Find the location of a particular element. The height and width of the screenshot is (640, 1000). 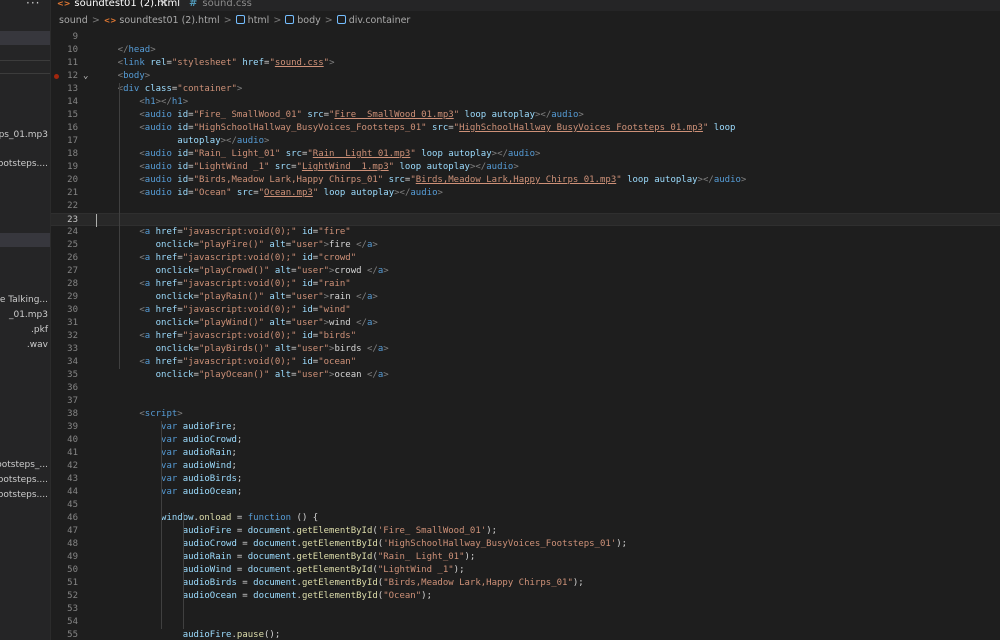

explorer-file-item: ps_01.mp3 is located at coordinates (24, 135).